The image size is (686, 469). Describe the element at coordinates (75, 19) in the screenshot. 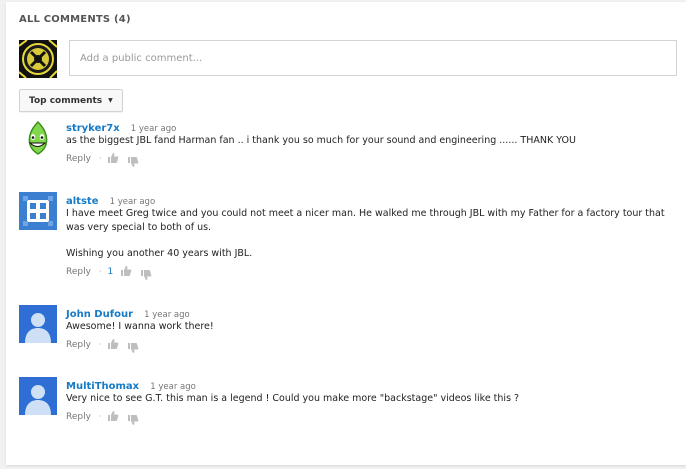

I see `comments-count-heading: ALL COMMENTS (4)` at that location.